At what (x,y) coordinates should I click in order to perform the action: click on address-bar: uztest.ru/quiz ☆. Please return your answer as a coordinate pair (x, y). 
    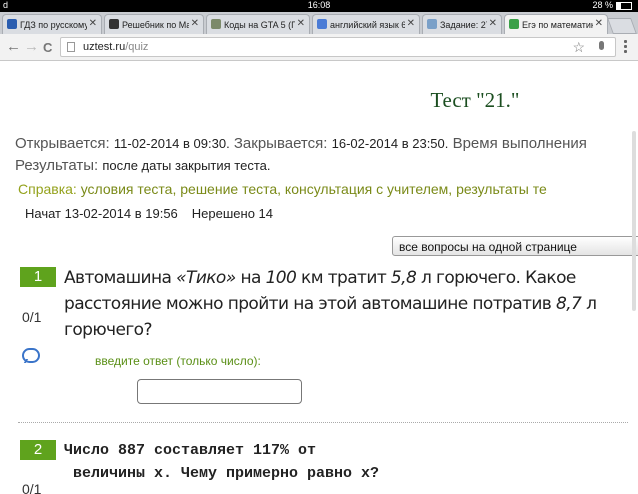
    Looking at the image, I should click on (338, 47).